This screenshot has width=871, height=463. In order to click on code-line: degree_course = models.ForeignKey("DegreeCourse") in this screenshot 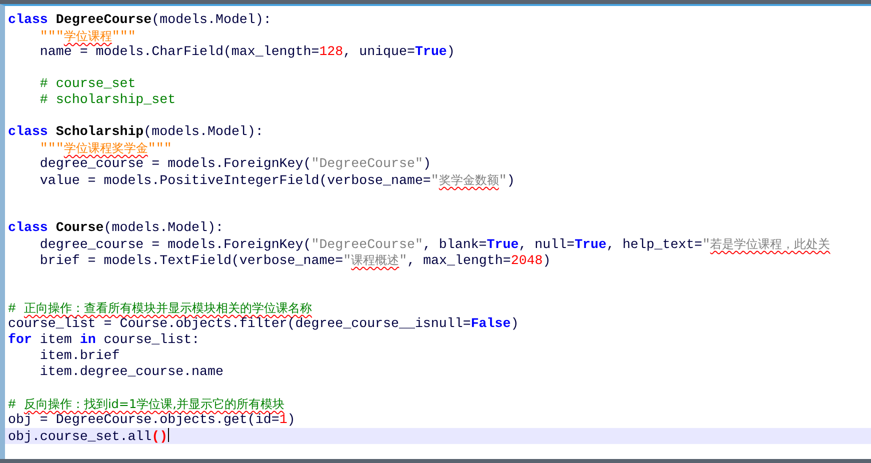, I will do `click(235, 164)`.